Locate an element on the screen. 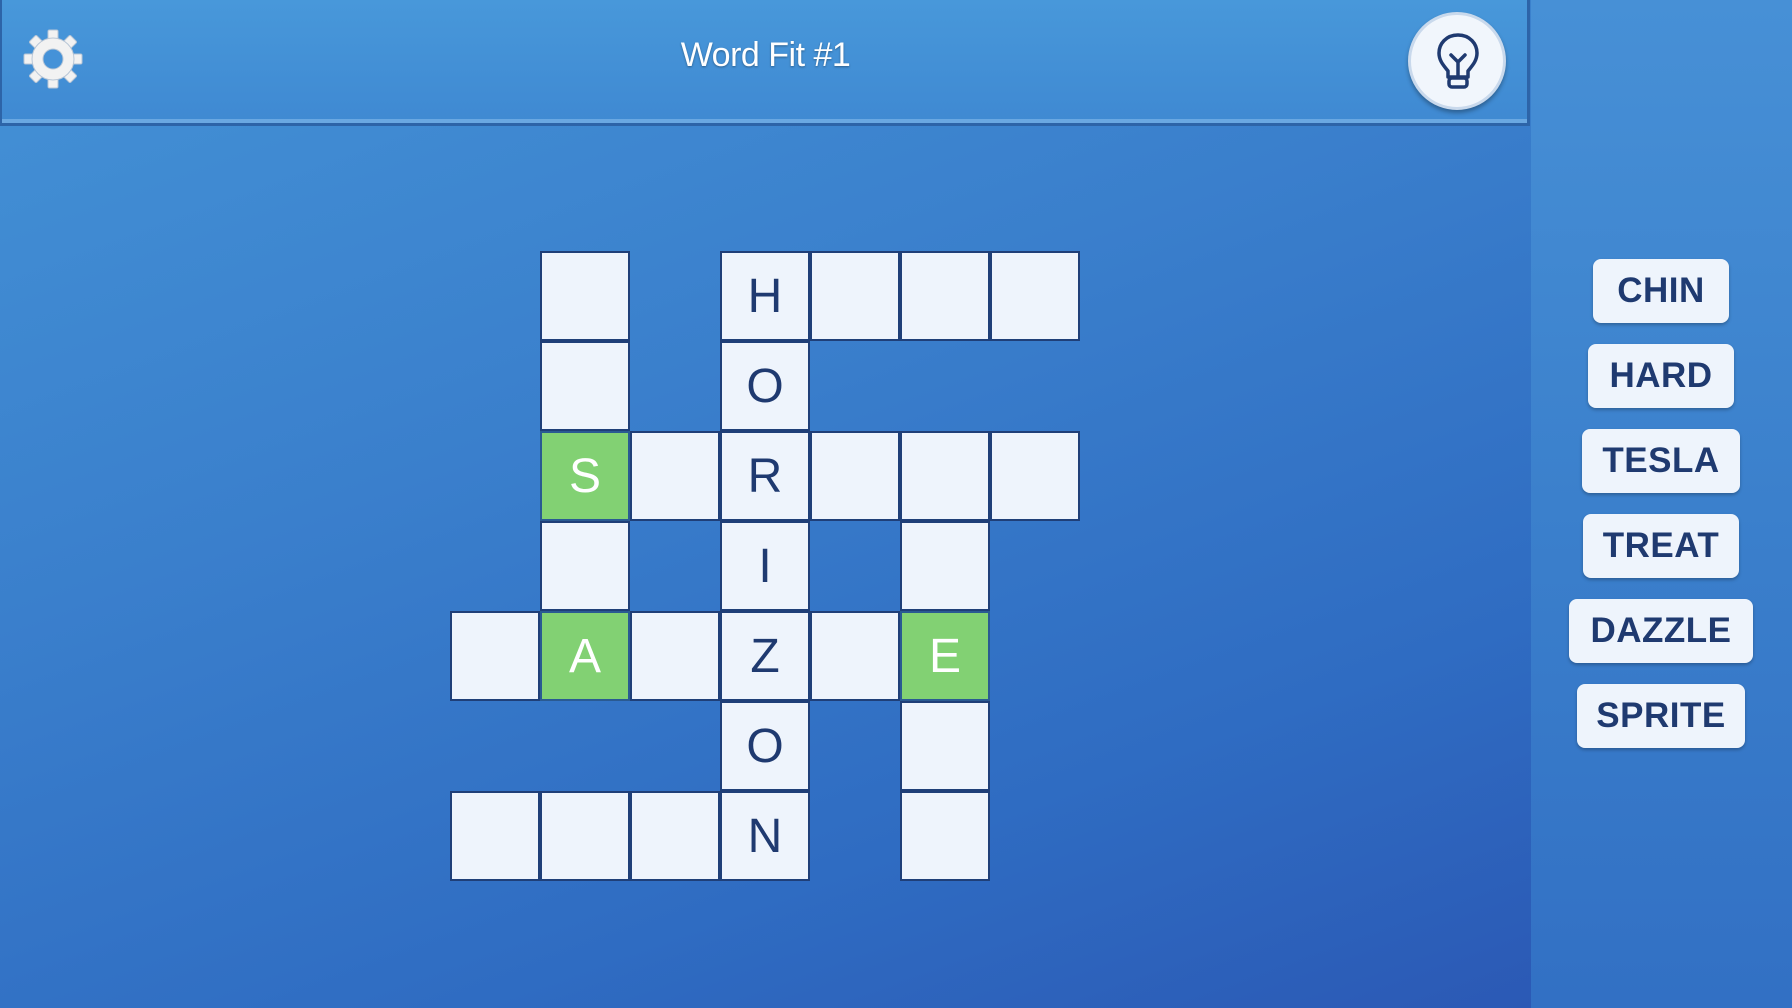 The height and width of the screenshot is (1008, 1792). page-title: Word Fit #1 is located at coordinates (765, 55).